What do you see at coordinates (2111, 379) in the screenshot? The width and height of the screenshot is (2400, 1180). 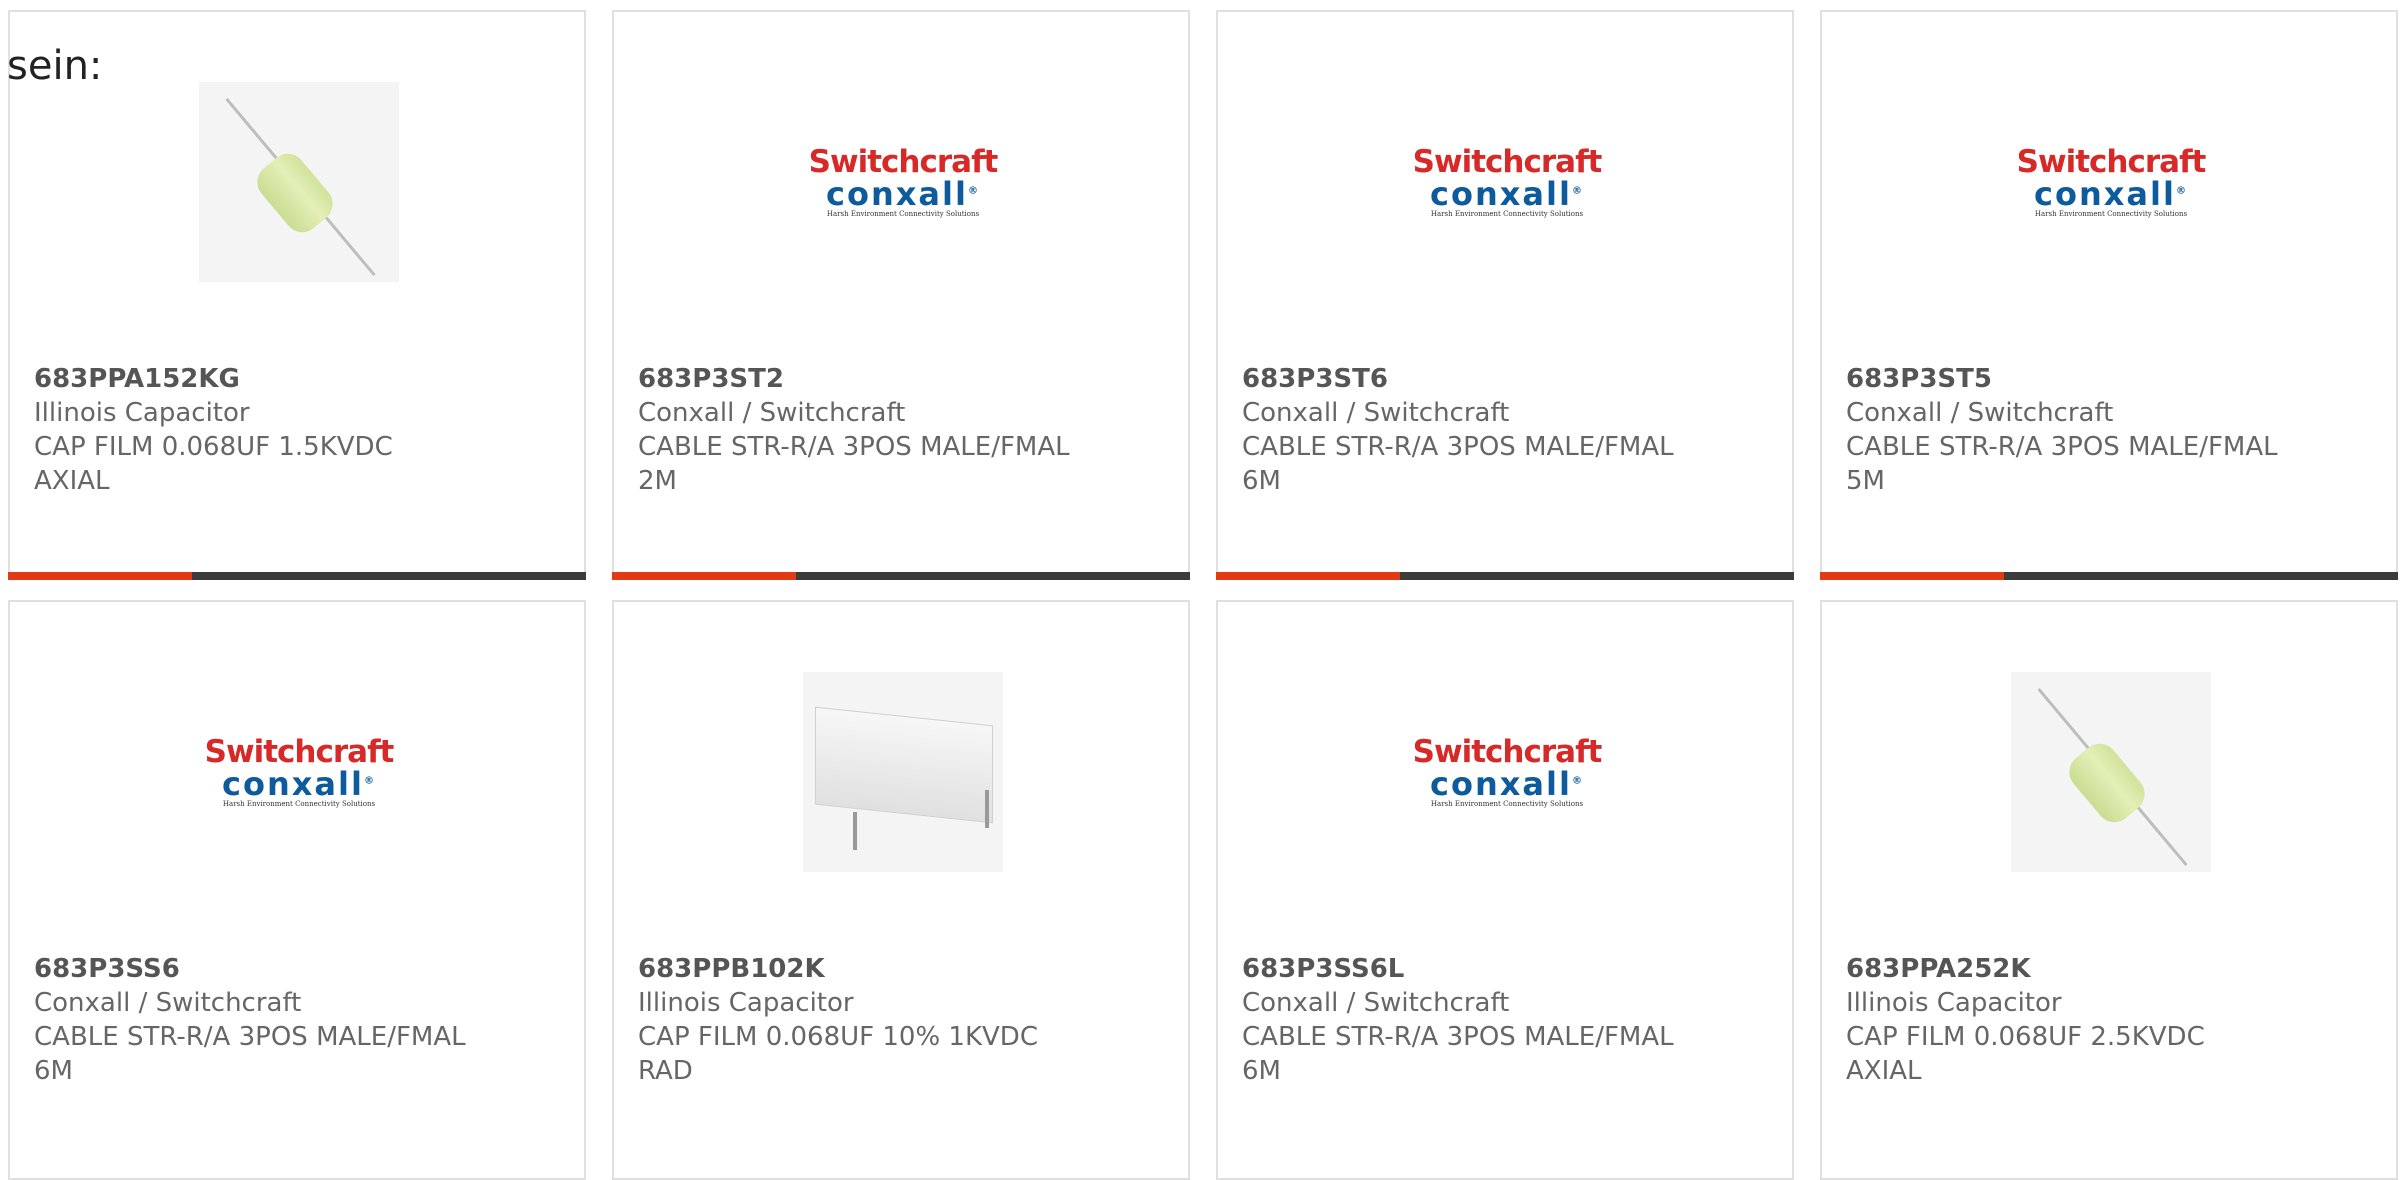 I see `part-number: 683P3ST5` at bounding box center [2111, 379].